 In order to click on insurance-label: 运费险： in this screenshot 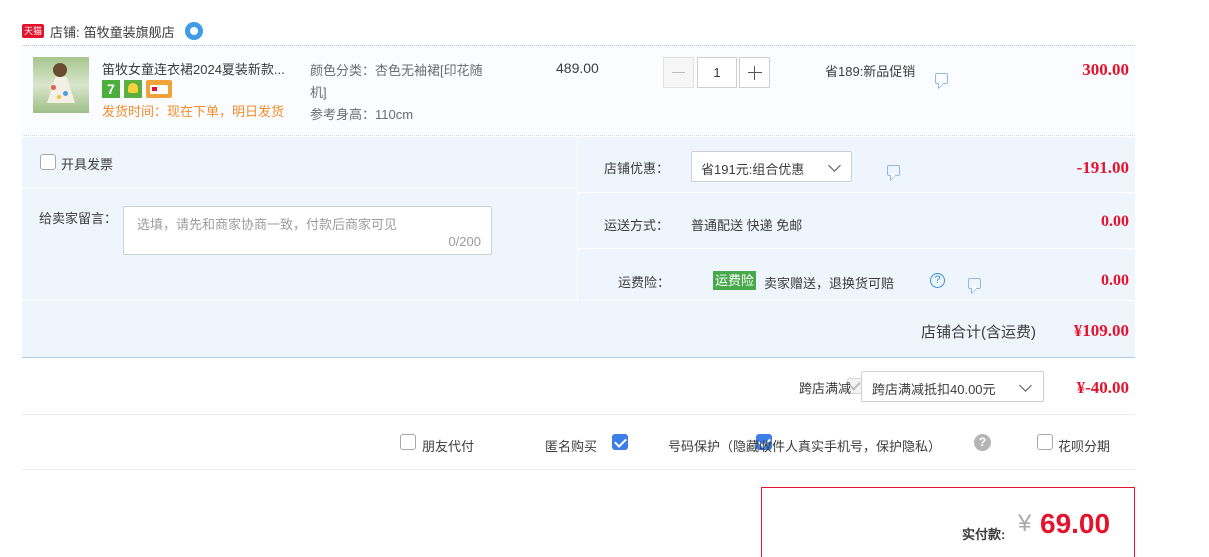, I will do `click(644, 282)`.